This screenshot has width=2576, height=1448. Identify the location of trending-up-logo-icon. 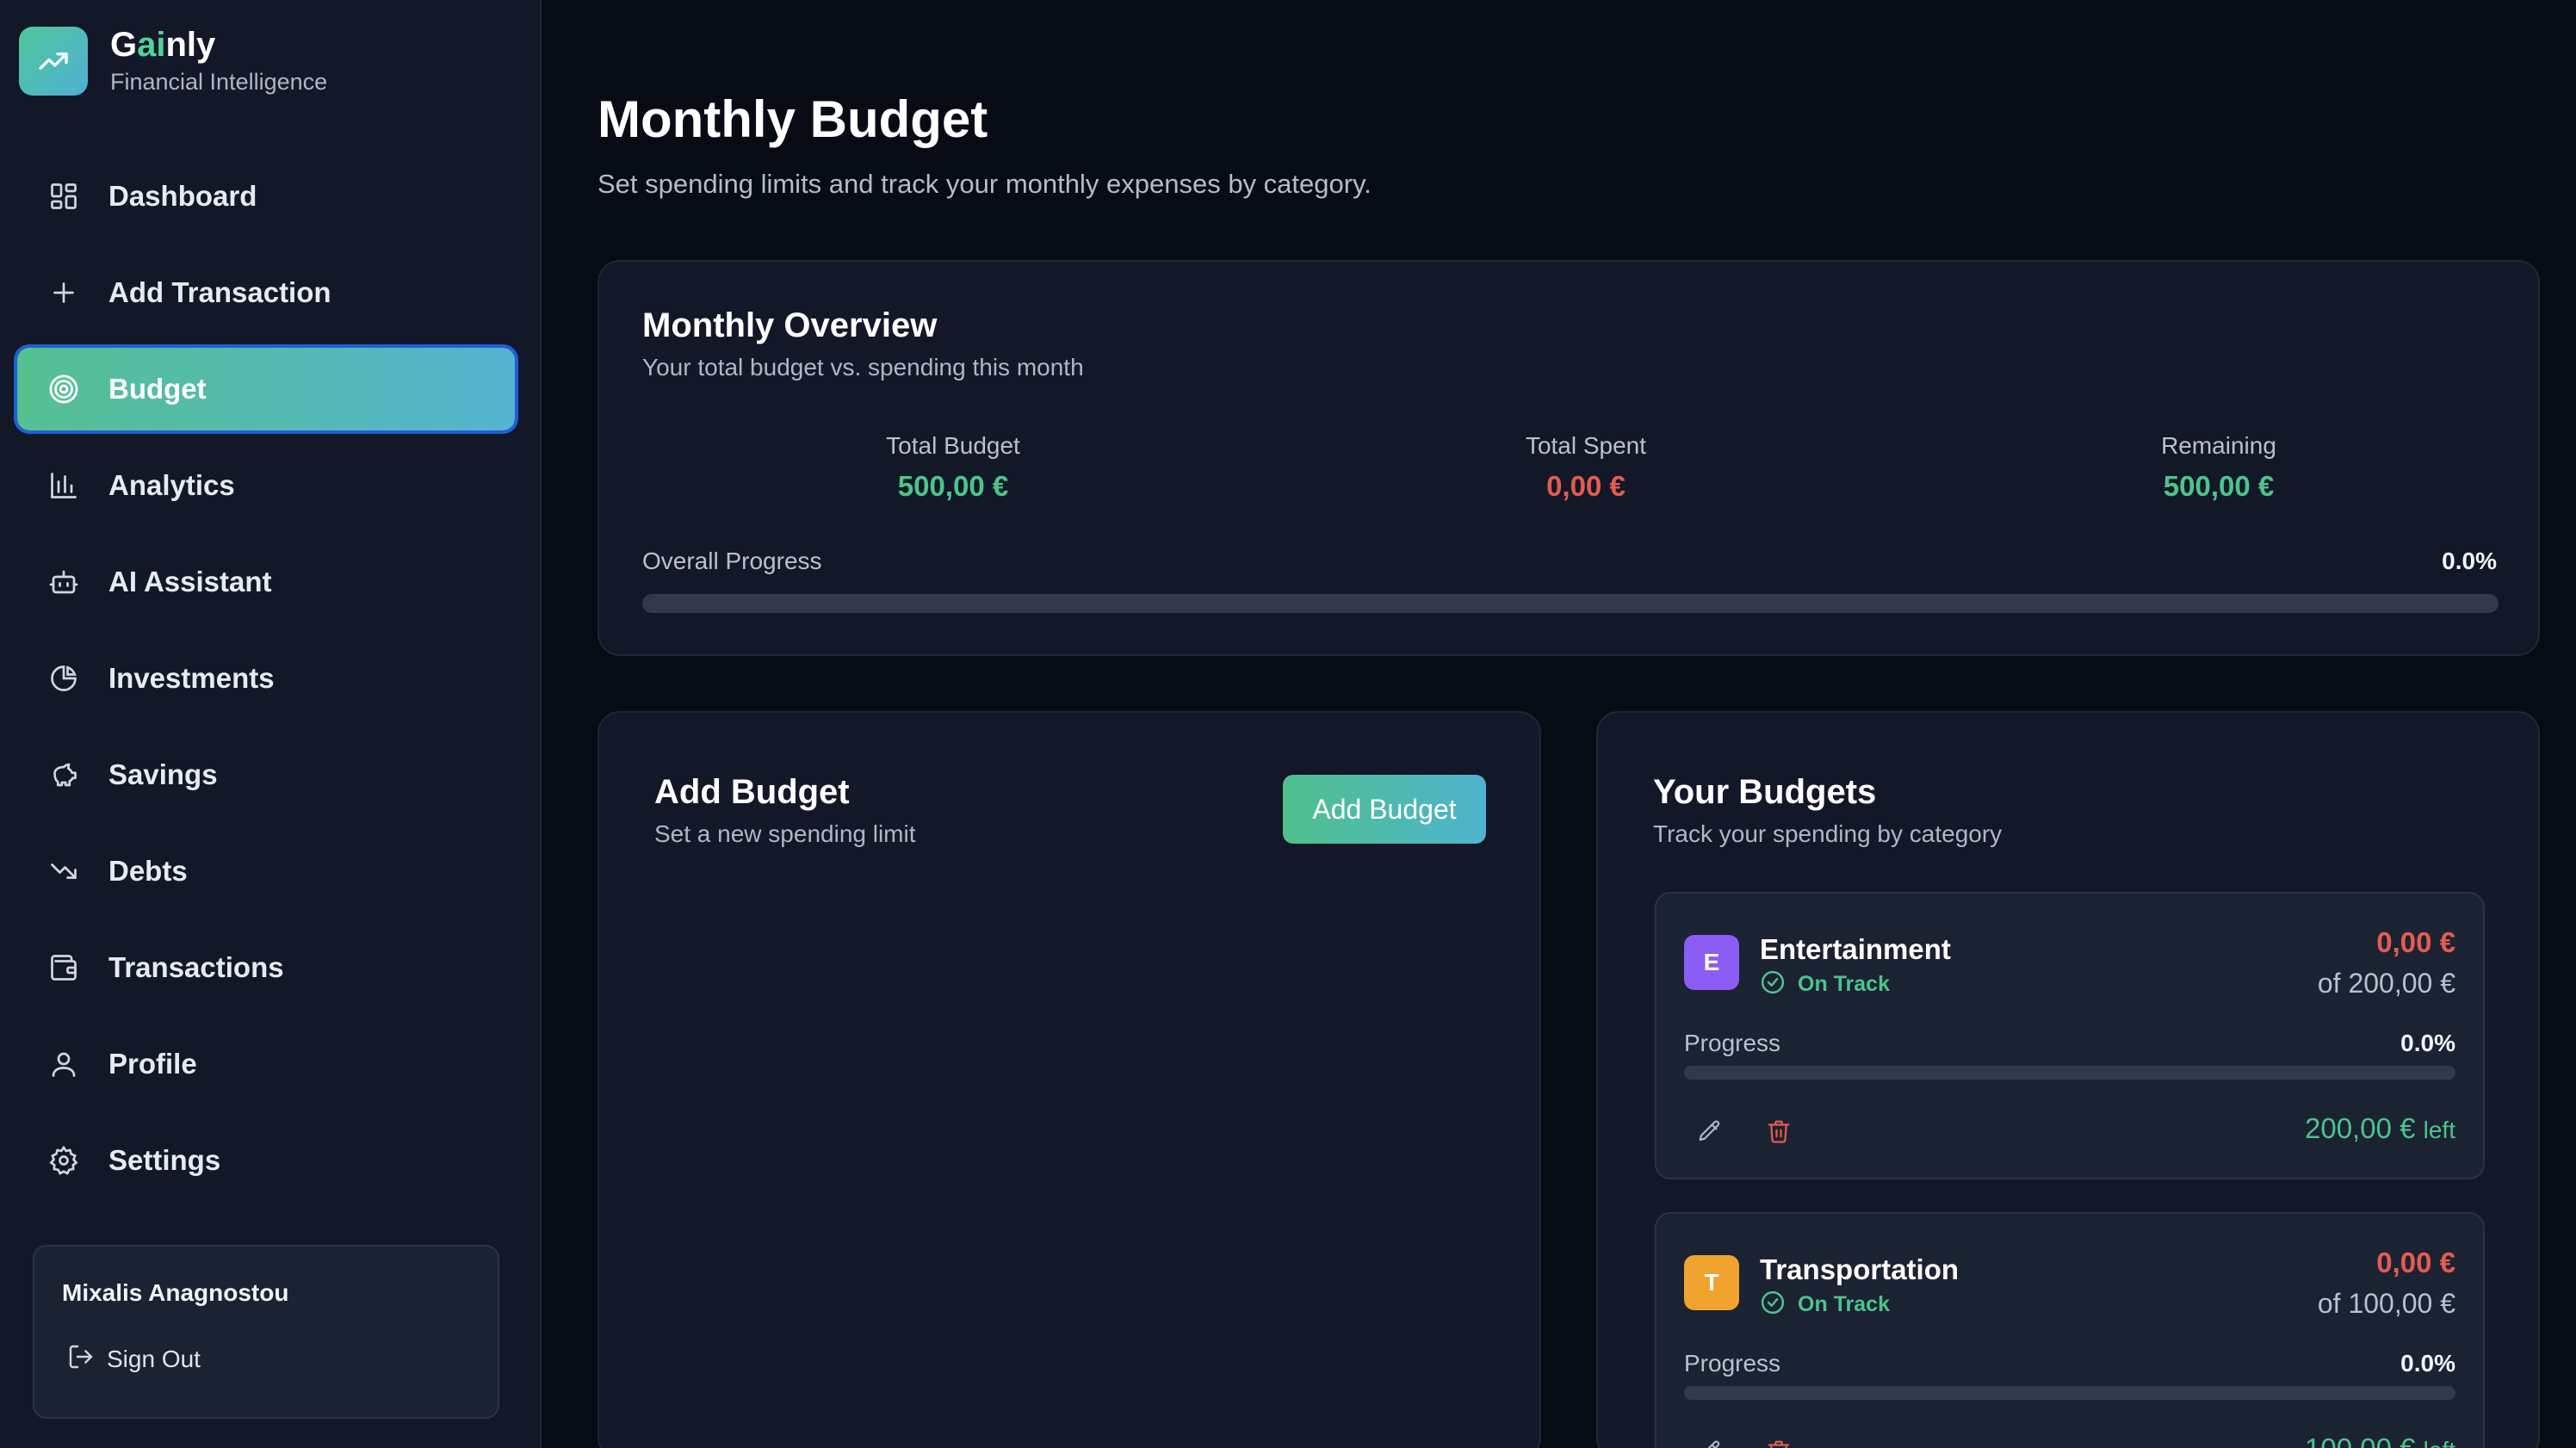
(53, 61).